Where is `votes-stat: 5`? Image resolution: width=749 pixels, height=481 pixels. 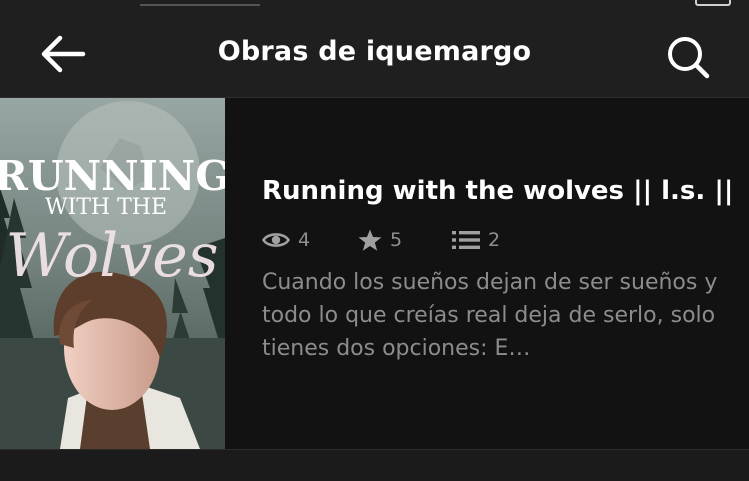
votes-stat: 5 is located at coordinates (405, 240).